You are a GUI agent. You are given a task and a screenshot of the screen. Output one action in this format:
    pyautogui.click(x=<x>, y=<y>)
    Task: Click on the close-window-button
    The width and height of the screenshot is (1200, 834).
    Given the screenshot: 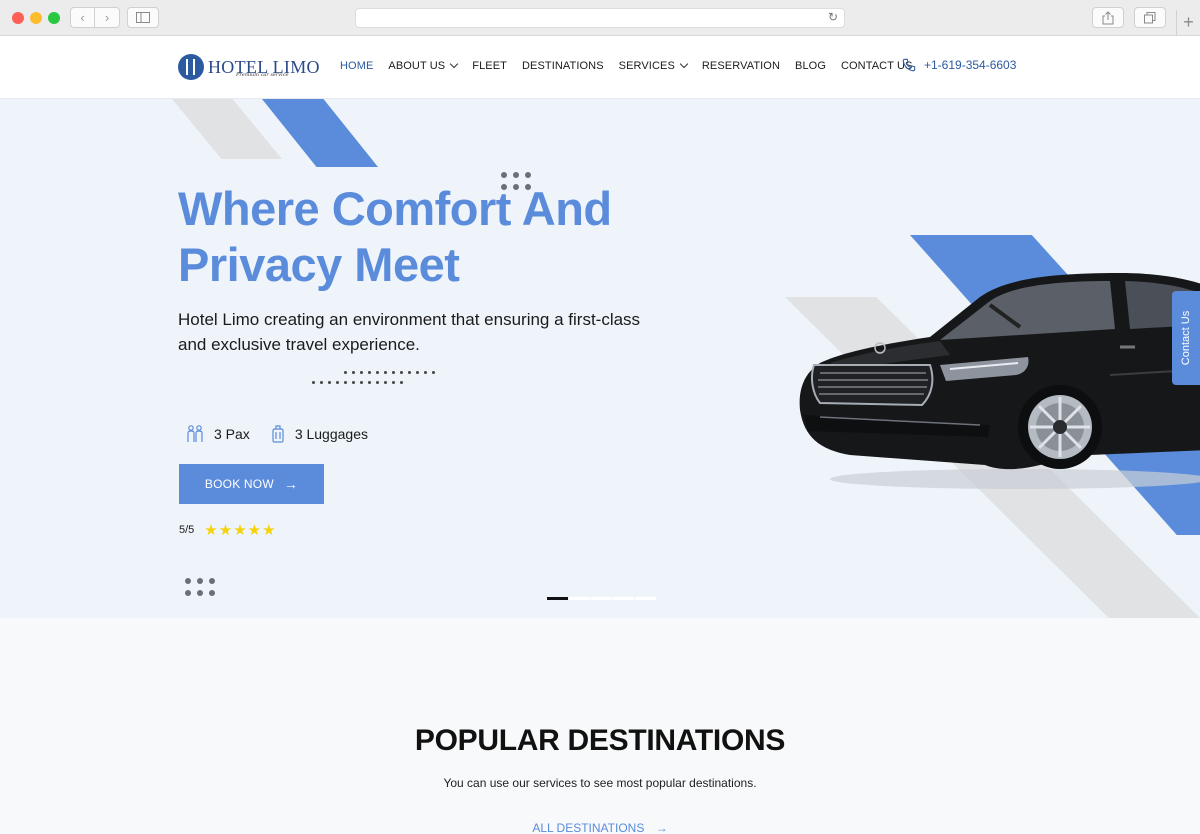 What is the action you would take?
    pyautogui.click(x=18, y=18)
    